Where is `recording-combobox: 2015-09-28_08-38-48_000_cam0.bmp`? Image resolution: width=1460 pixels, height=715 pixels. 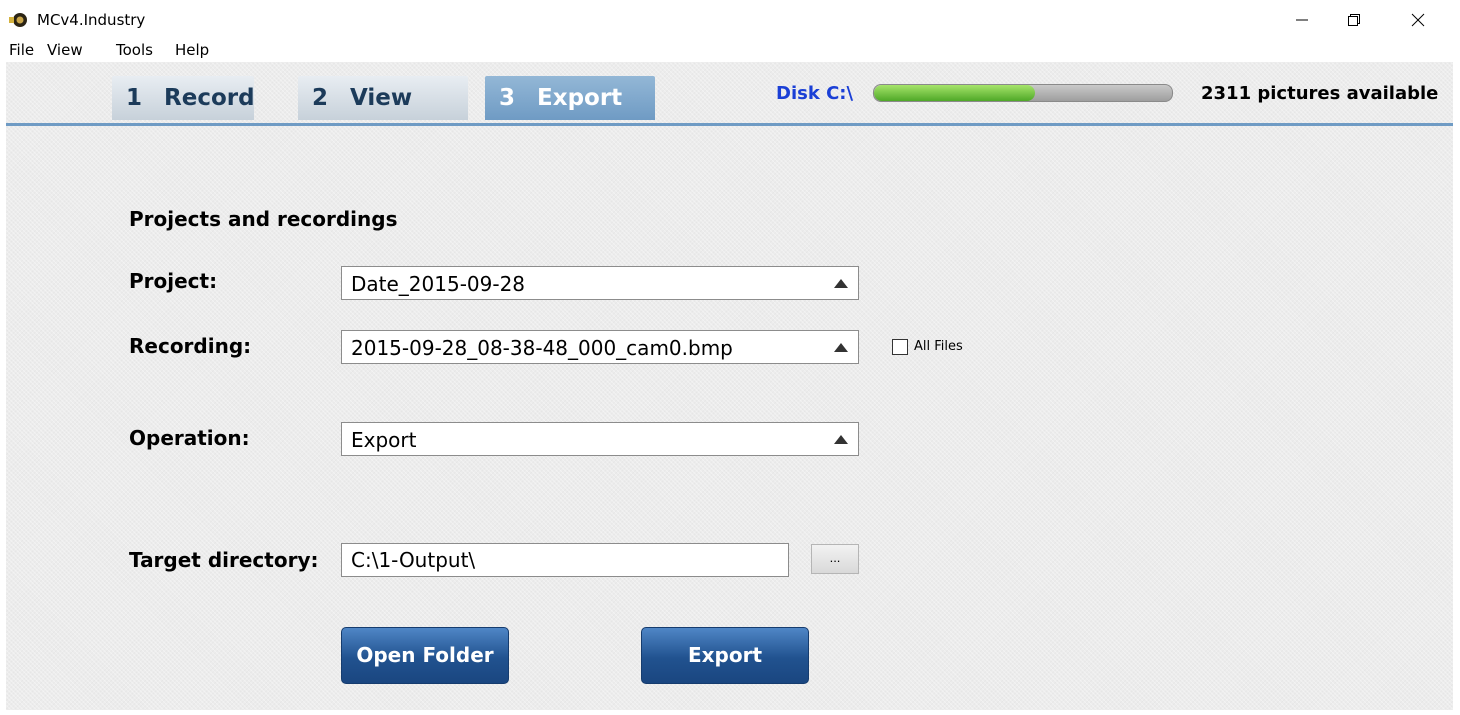 recording-combobox: 2015-09-28_08-38-48_000_cam0.bmp is located at coordinates (600, 347).